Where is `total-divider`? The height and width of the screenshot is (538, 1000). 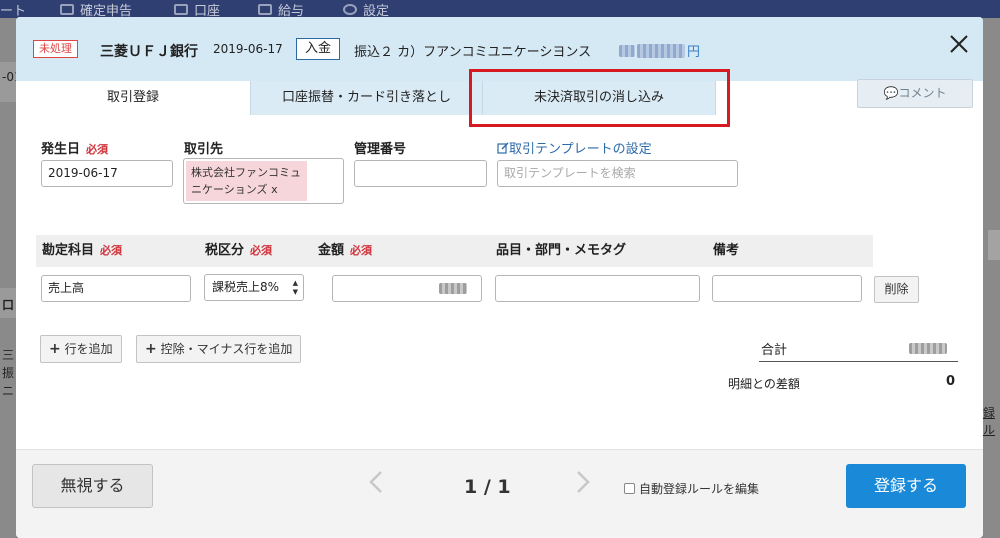 total-divider is located at coordinates (858, 361).